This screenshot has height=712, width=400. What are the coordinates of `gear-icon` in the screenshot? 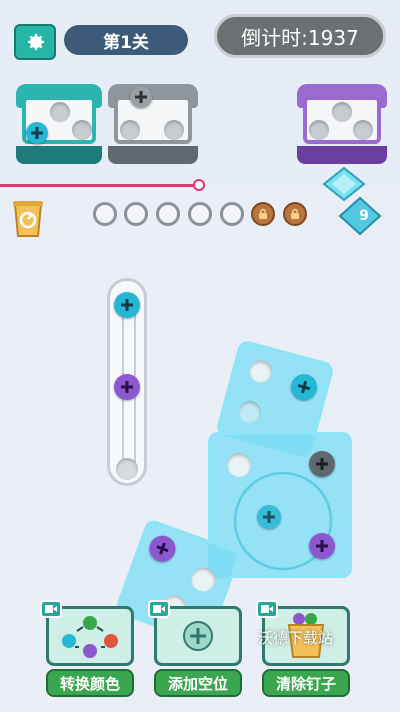 It's located at (36, 42).